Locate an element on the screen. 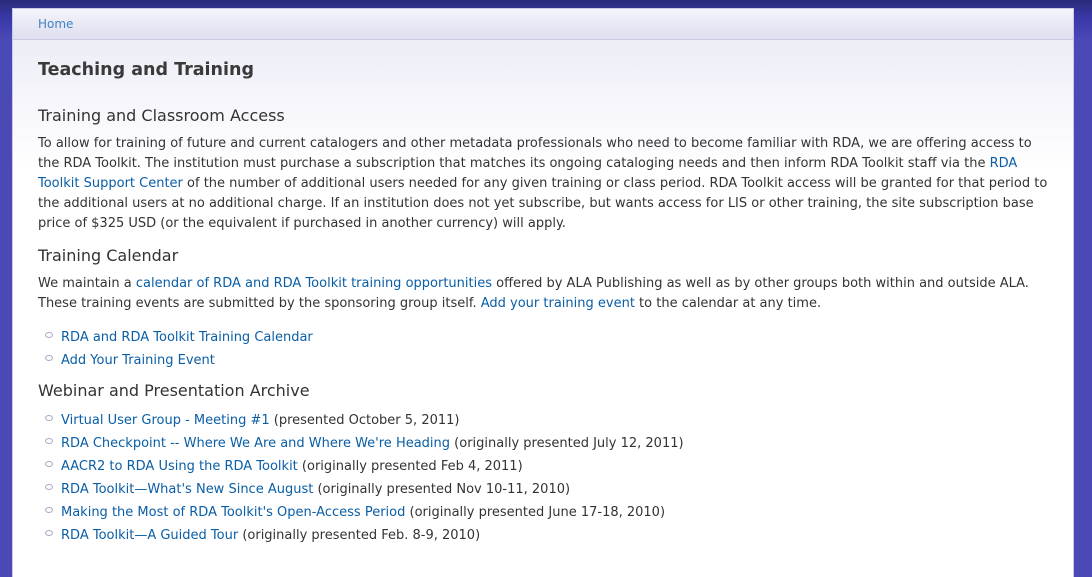  add-training-event-link: Add Your Training Event is located at coordinates (138, 360).